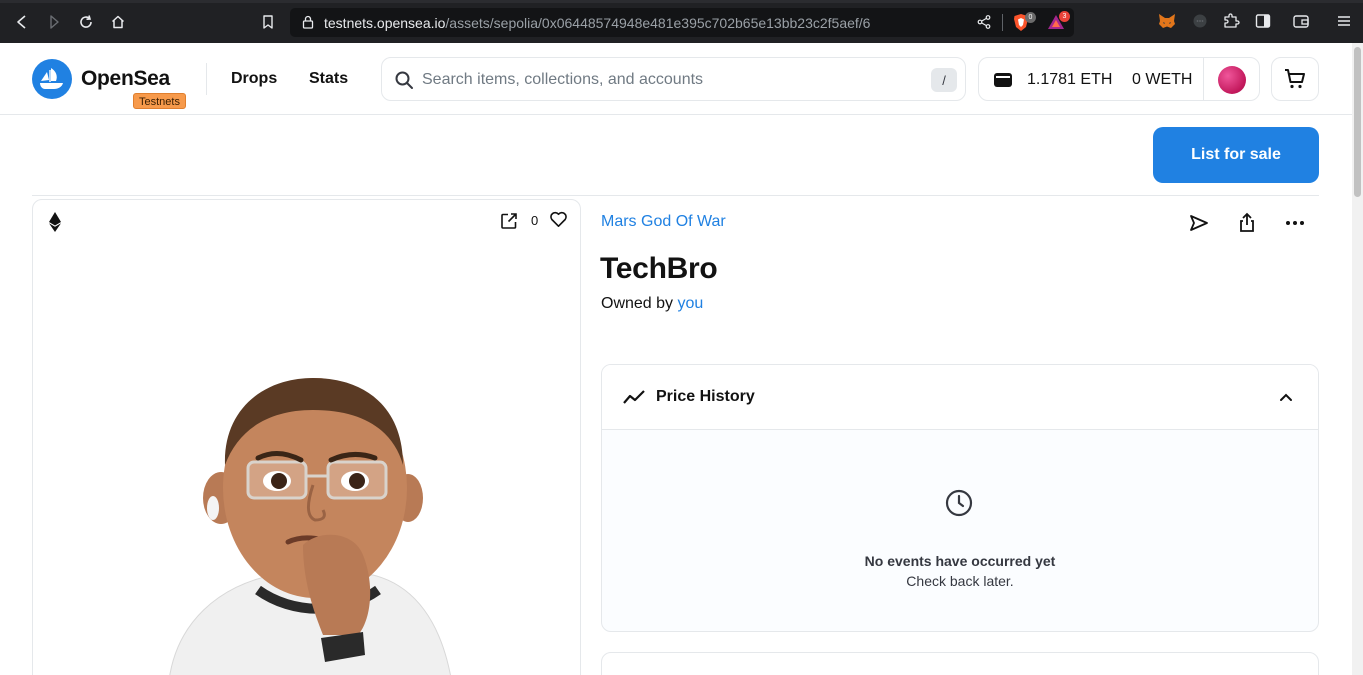  What do you see at coordinates (1199, 223) in the screenshot?
I see `transfer-send-icon` at bounding box center [1199, 223].